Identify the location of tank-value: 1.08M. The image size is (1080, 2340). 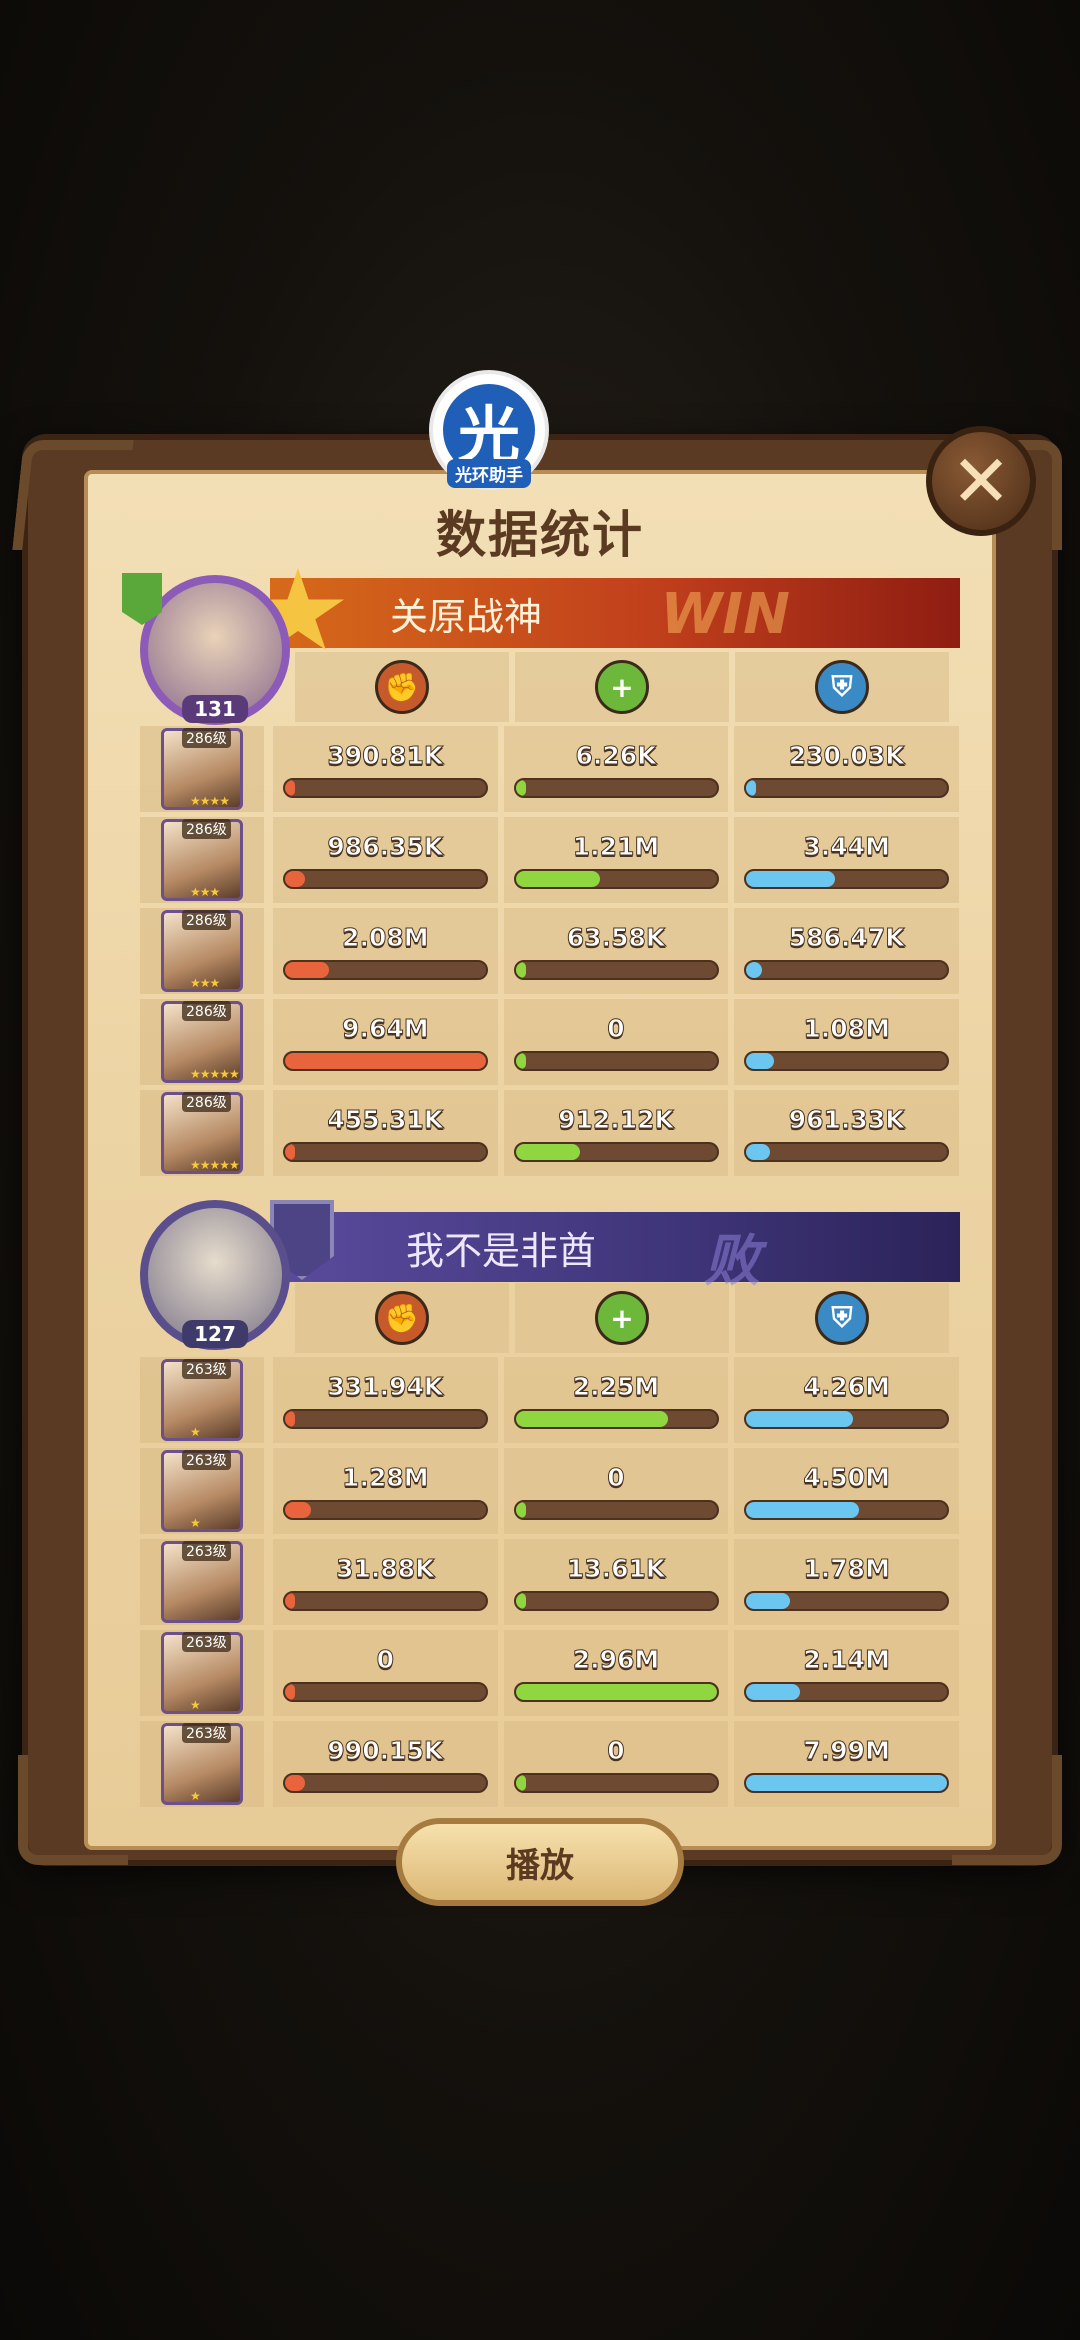
(847, 1028).